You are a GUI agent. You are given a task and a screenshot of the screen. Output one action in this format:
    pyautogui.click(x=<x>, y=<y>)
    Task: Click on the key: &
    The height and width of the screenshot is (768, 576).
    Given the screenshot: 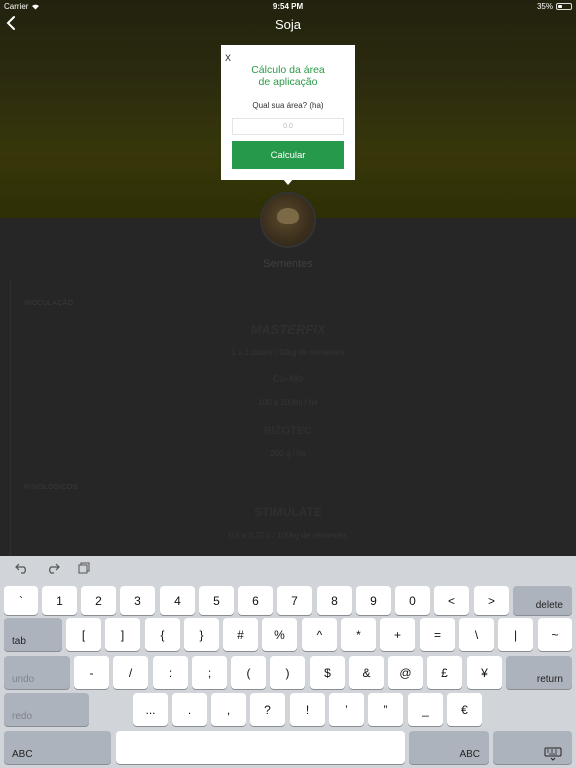 What is the action you would take?
    pyautogui.click(x=366, y=672)
    